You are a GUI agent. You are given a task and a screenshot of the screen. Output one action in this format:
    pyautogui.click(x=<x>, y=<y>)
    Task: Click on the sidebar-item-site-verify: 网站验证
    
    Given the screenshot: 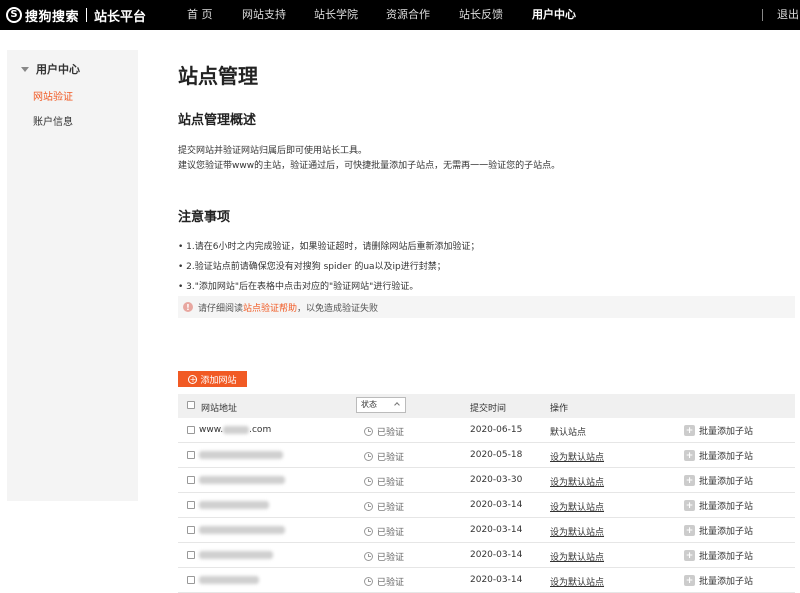 What is the action you would take?
    pyautogui.click(x=53, y=95)
    